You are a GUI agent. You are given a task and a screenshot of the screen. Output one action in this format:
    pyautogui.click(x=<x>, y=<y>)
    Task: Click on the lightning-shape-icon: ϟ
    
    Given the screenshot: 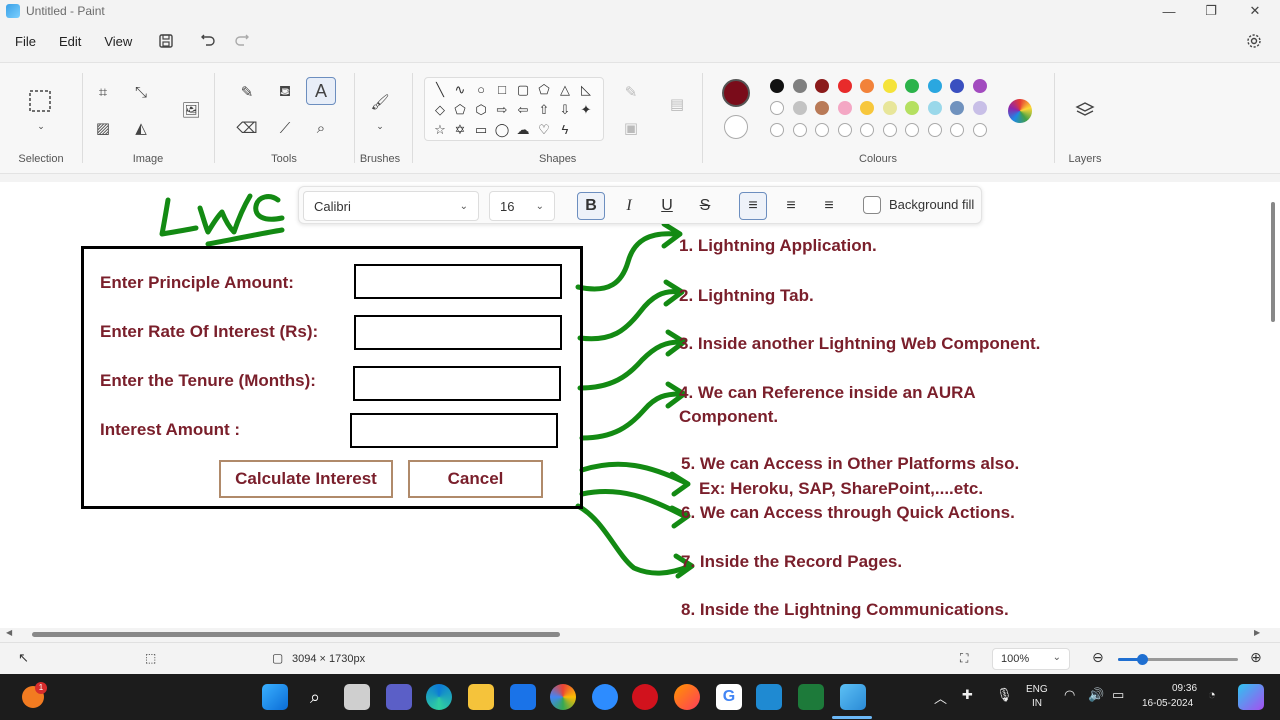 What is the action you would take?
    pyautogui.click(x=565, y=129)
    